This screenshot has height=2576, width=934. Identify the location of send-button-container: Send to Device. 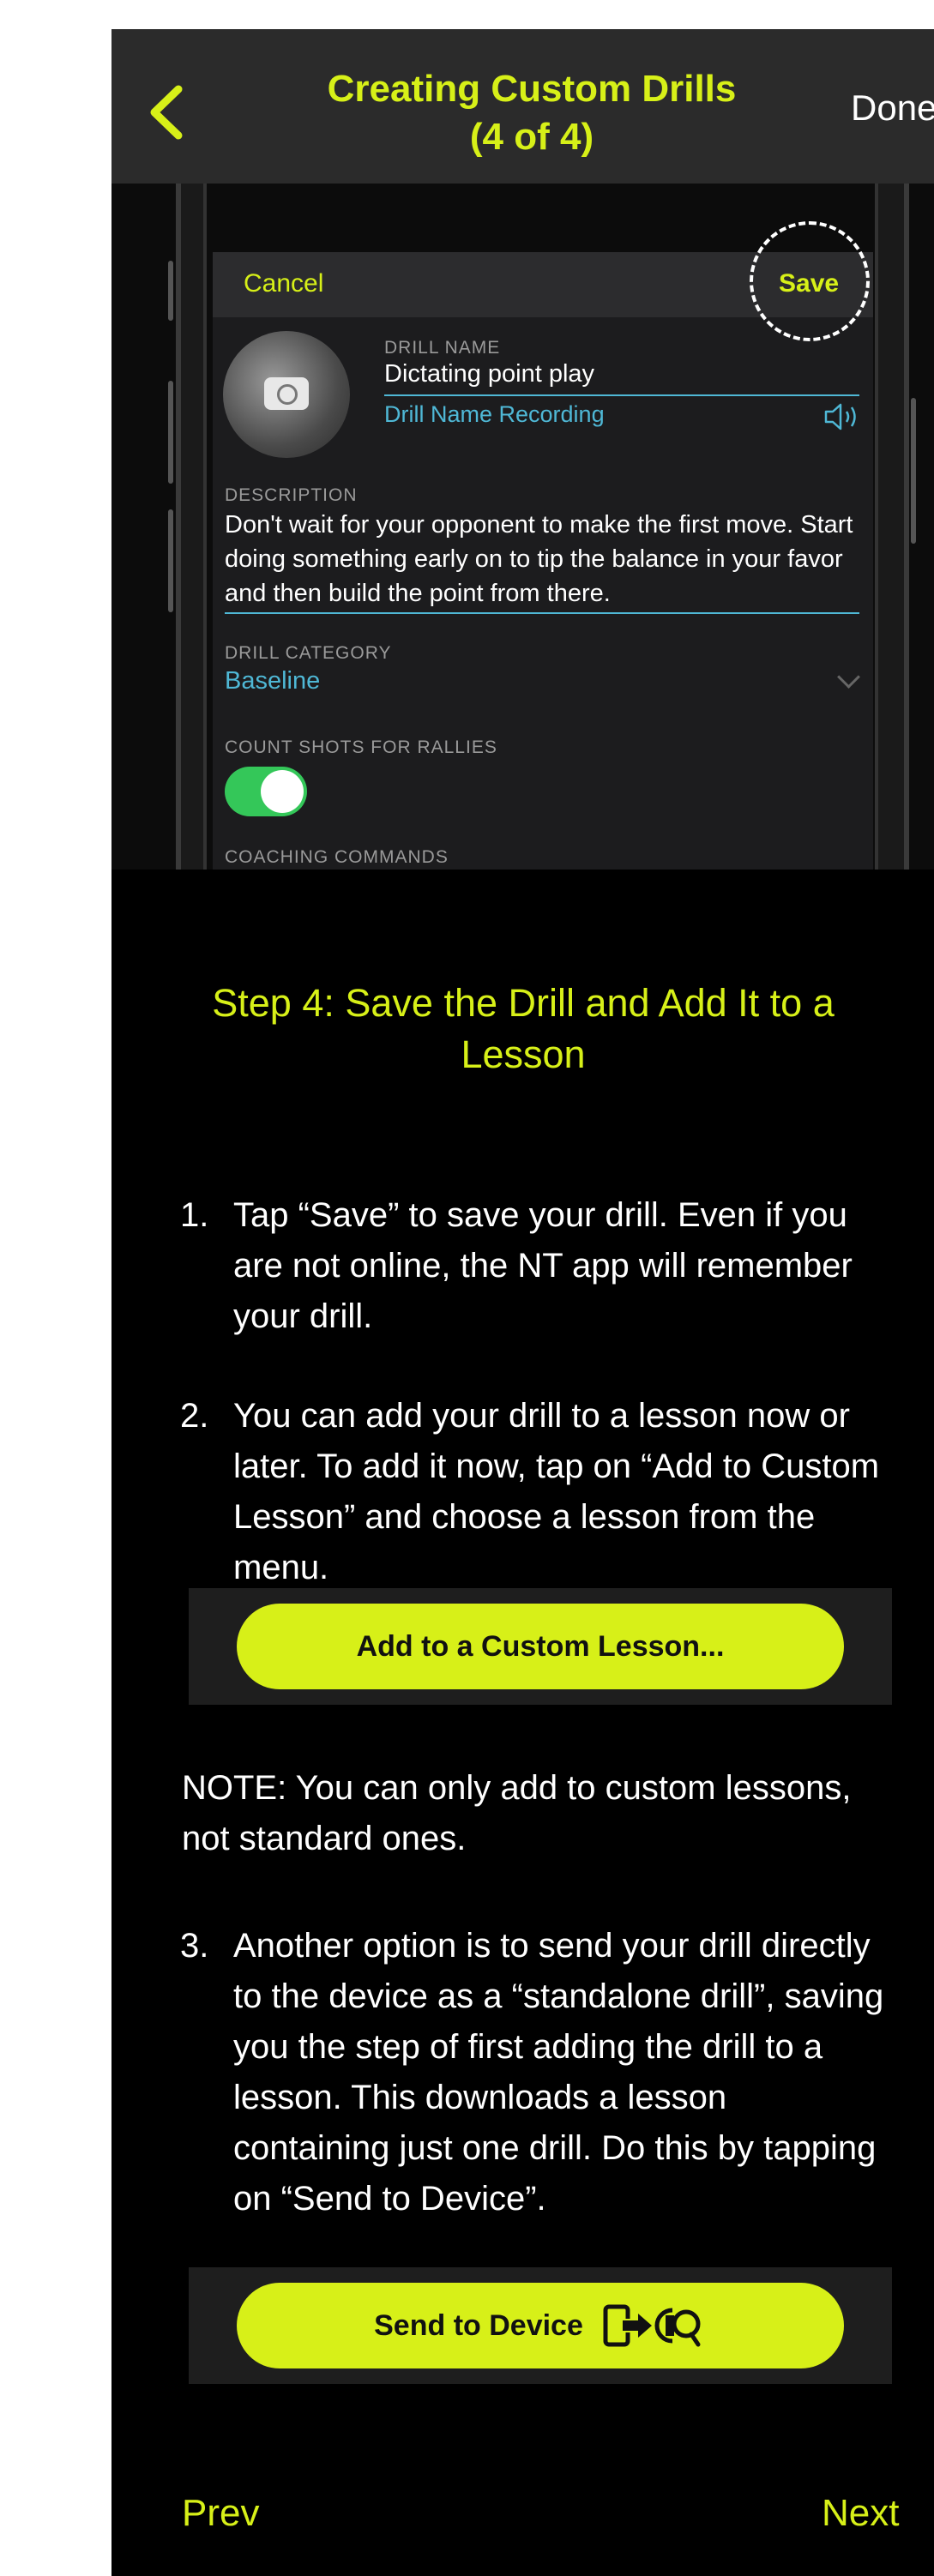
(540, 2325).